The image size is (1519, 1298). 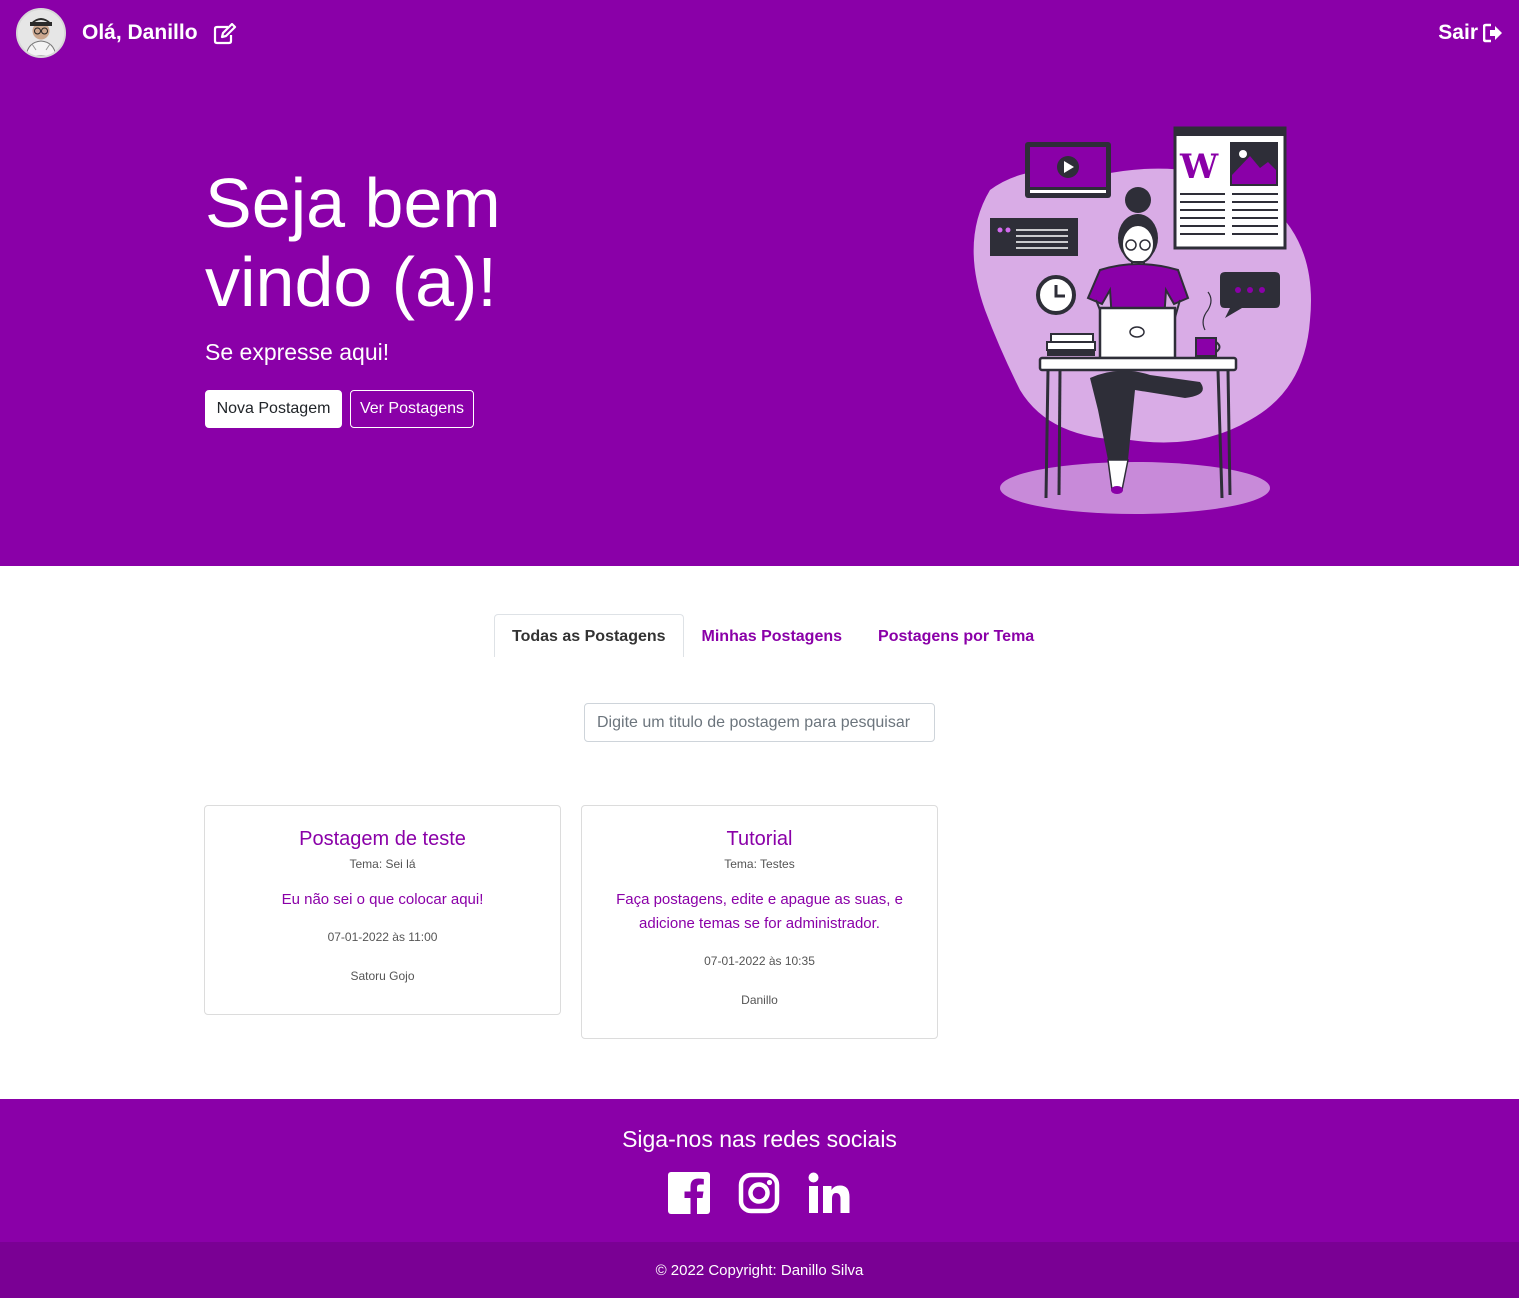 What do you see at coordinates (759, 864) in the screenshot?
I see `post-theme: Tema: Testes` at bounding box center [759, 864].